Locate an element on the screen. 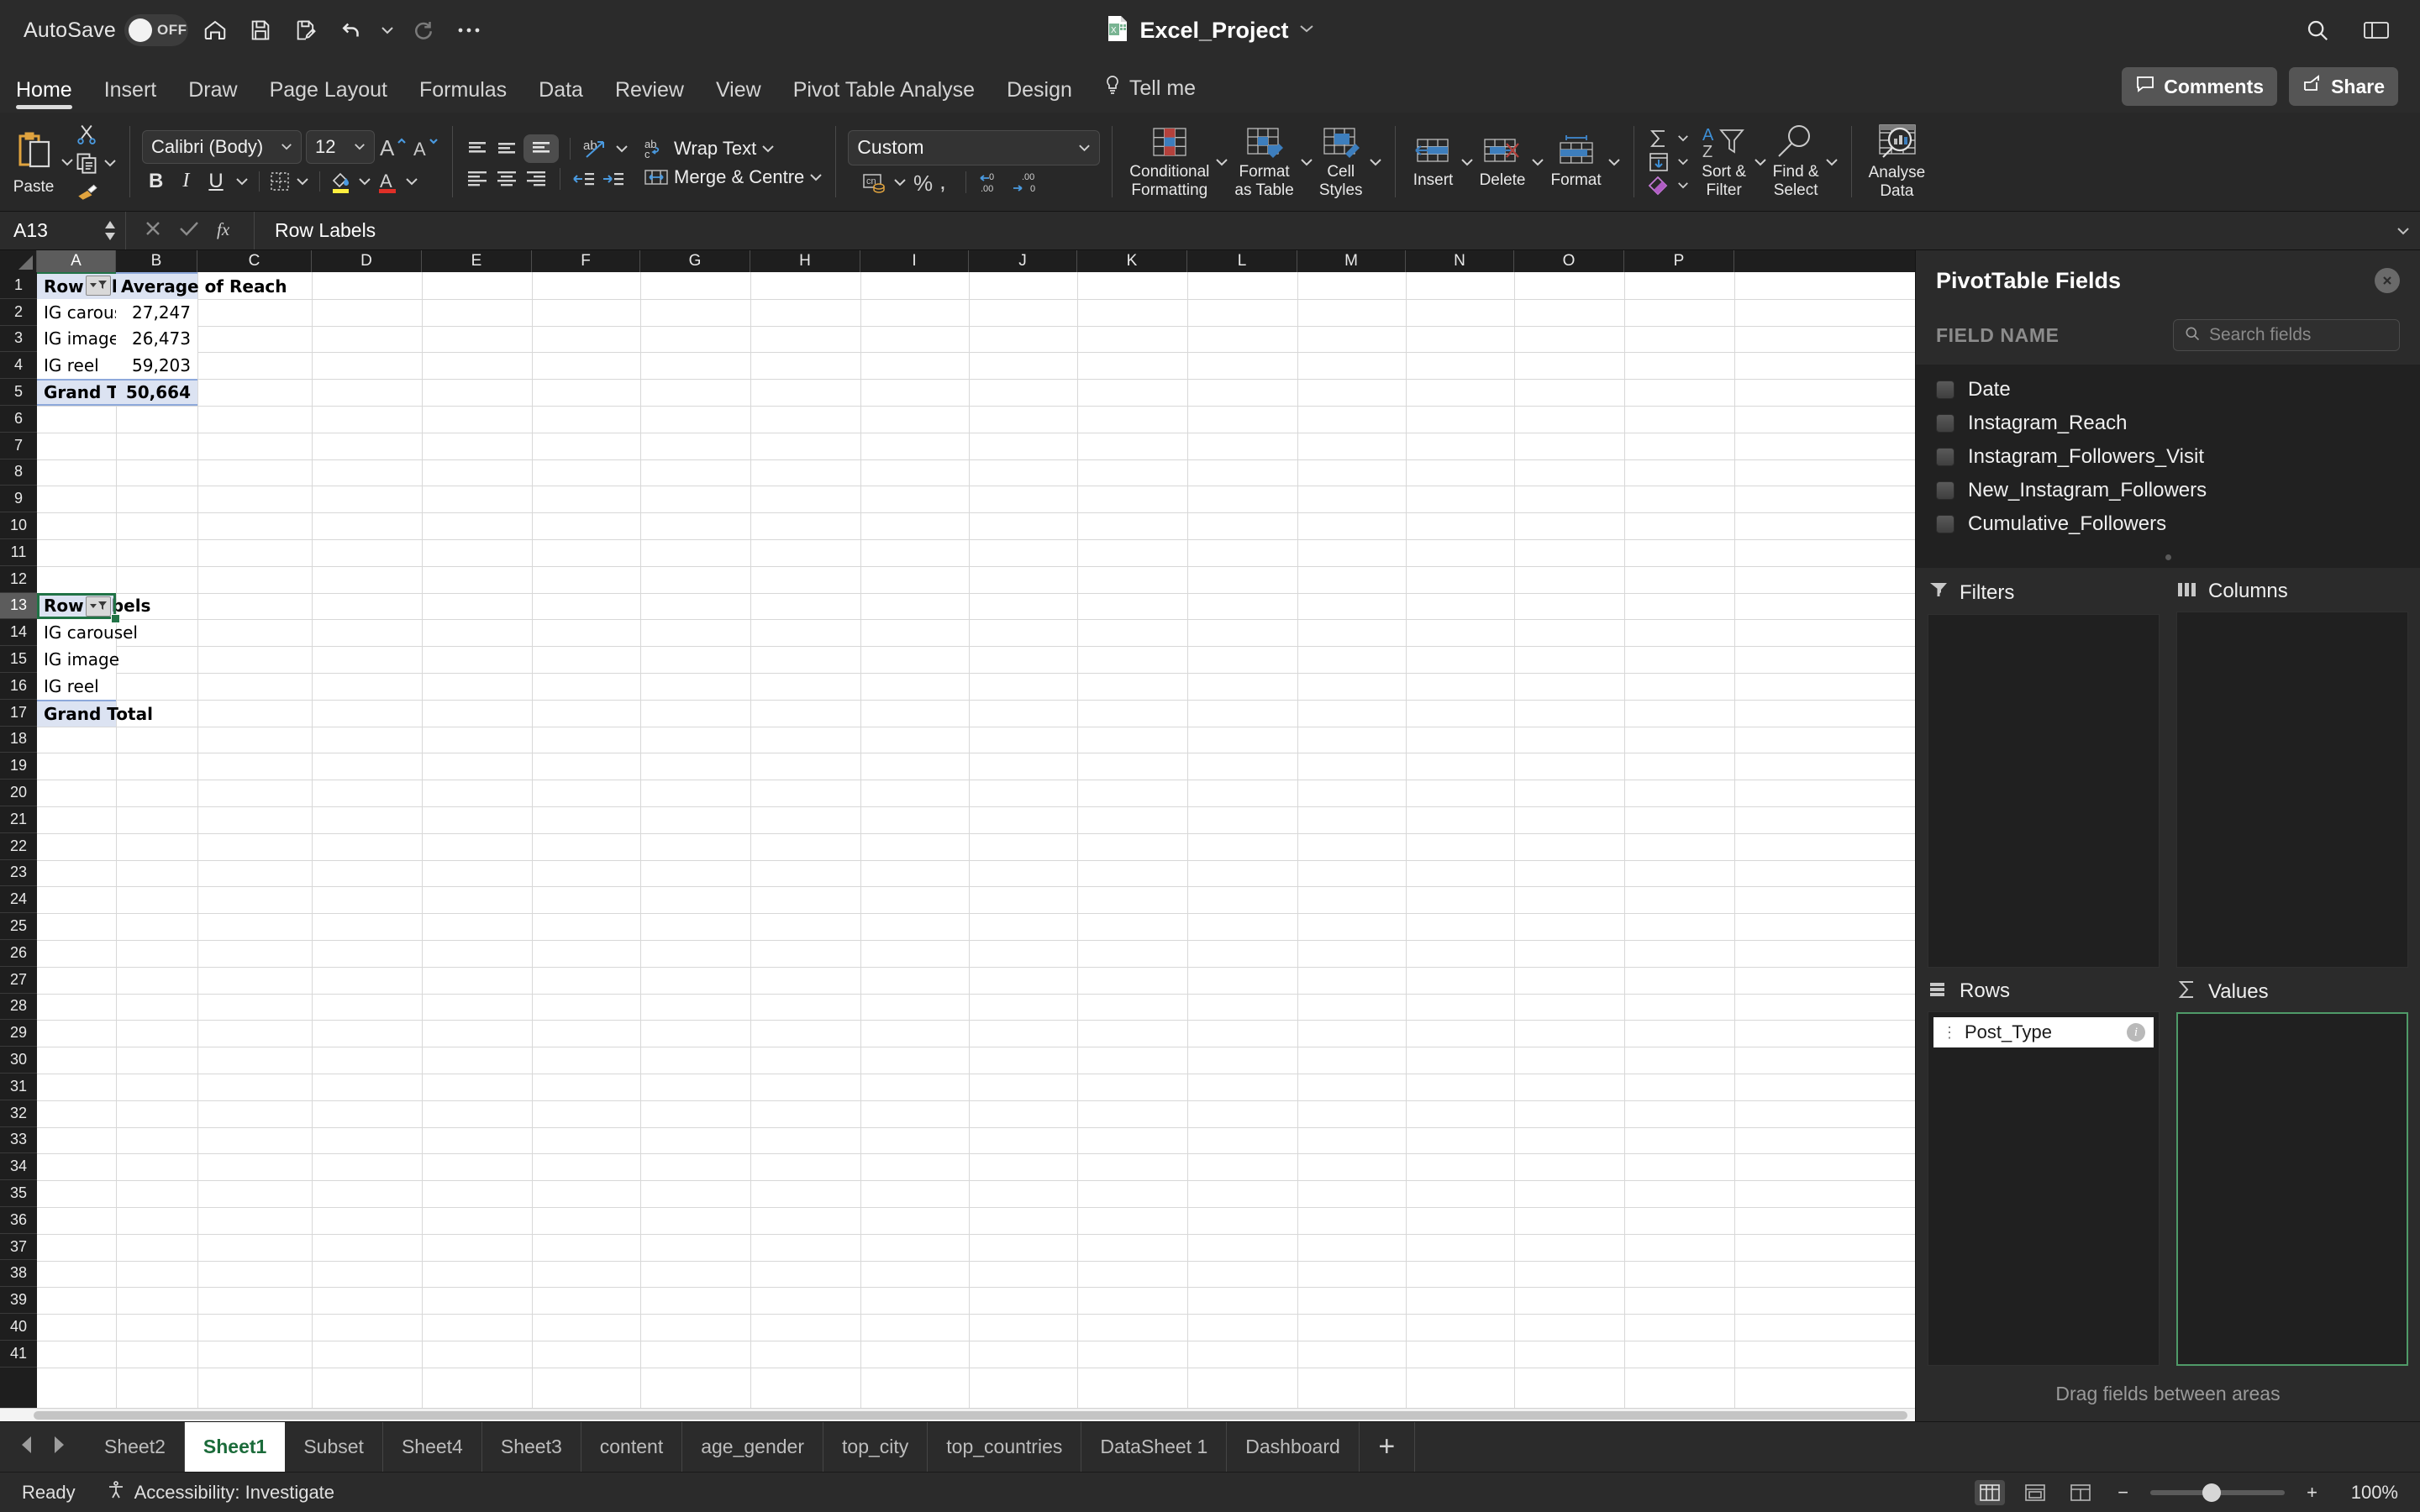 The width and height of the screenshot is (2420, 1512). cell: 27,247 is located at coordinates (157, 312).